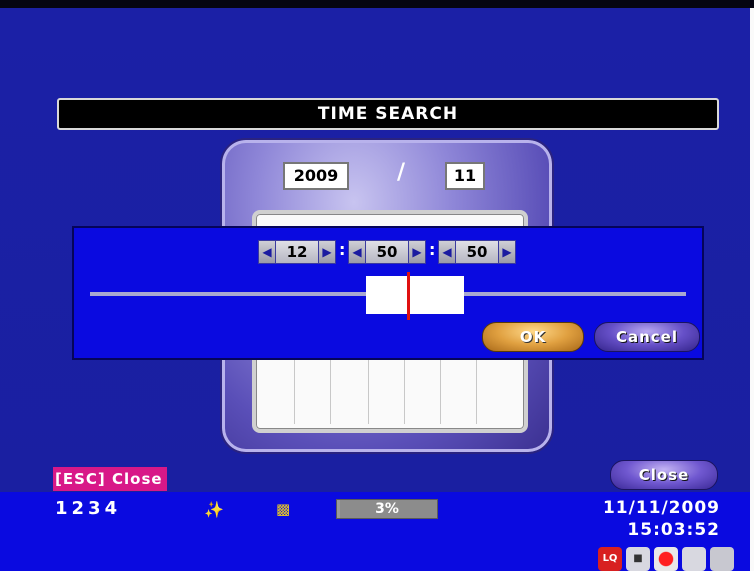 The width and height of the screenshot is (754, 571). I want to click on speaker-icon, so click(722, 559).